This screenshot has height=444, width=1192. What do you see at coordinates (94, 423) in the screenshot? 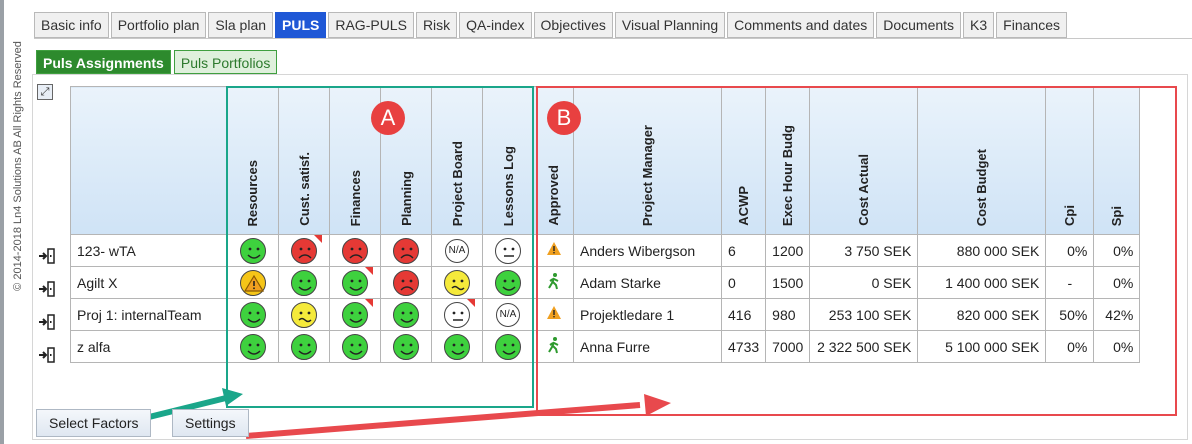
I see `select-factors-button: Select Factors` at bounding box center [94, 423].